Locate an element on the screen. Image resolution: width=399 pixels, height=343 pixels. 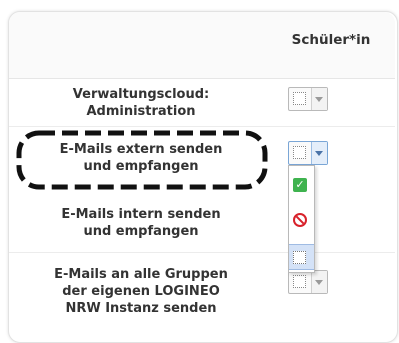
permission-select-verwaltungscloud is located at coordinates (308, 99).